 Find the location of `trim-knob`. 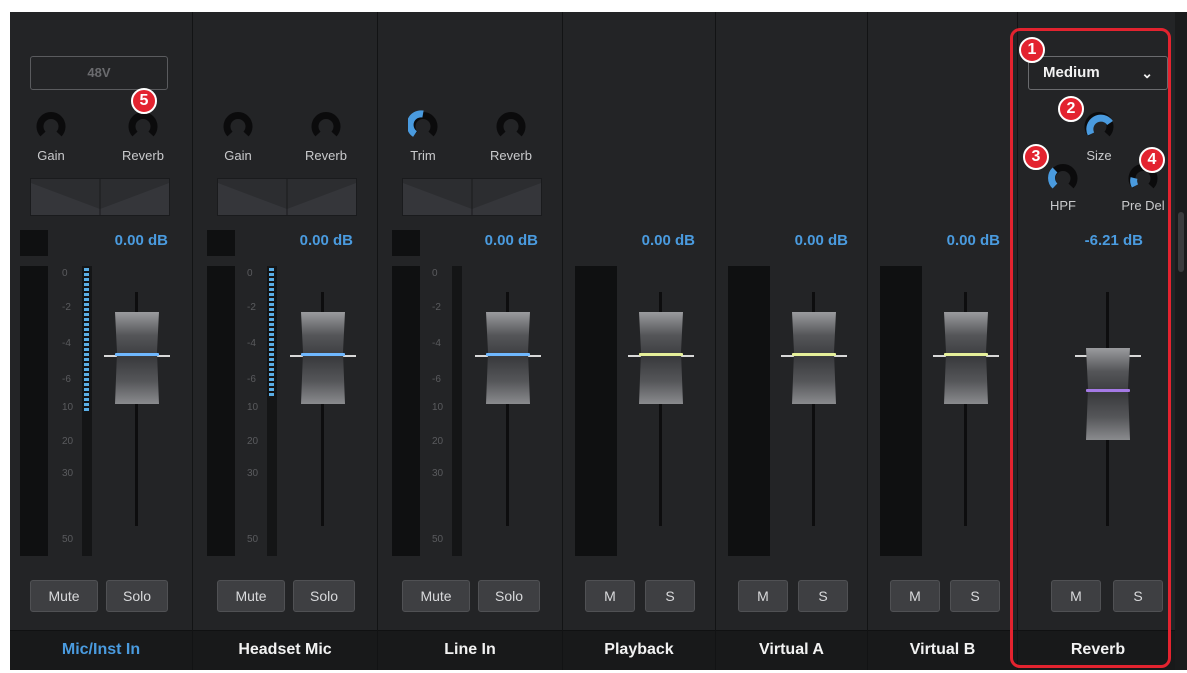

trim-knob is located at coordinates (423, 125).